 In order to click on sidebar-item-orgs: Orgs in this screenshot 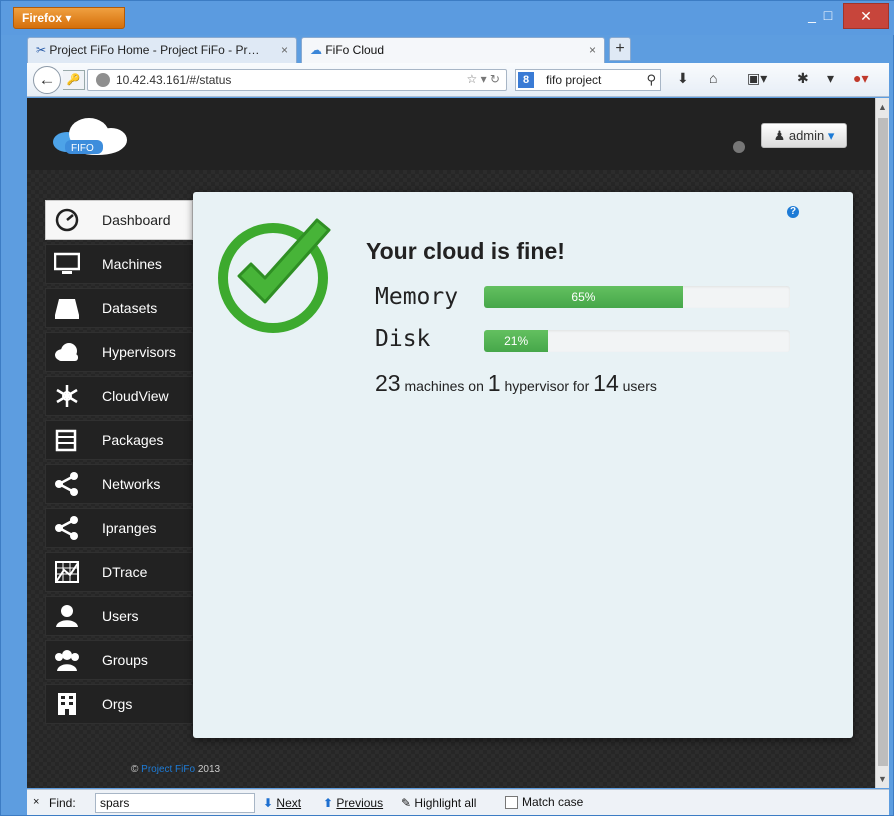, I will do `click(119, 704)`.